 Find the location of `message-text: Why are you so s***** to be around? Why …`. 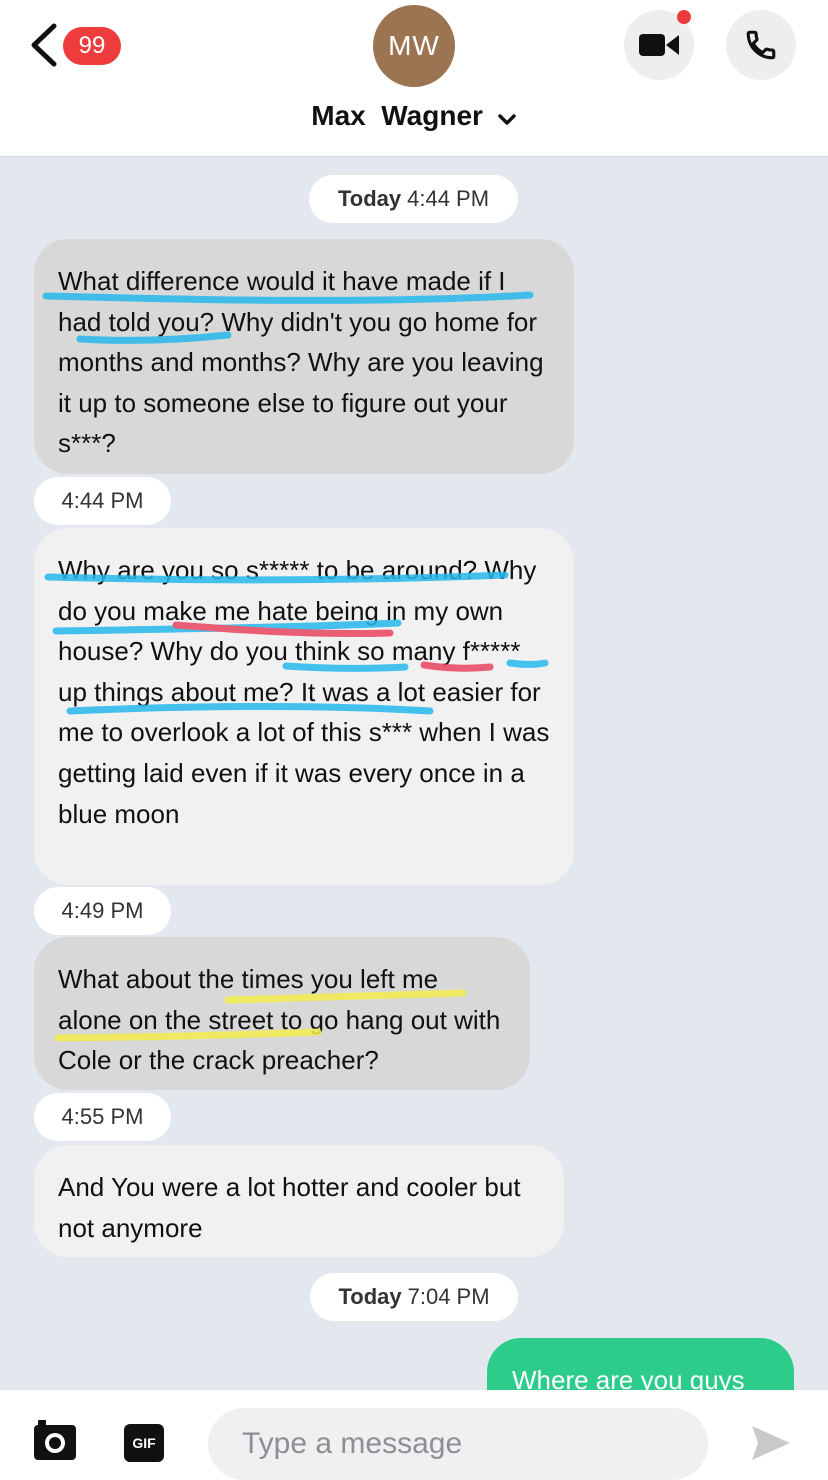

message-text: Why are you so s***** to be around? Why … is located at coordinates (304, 692).